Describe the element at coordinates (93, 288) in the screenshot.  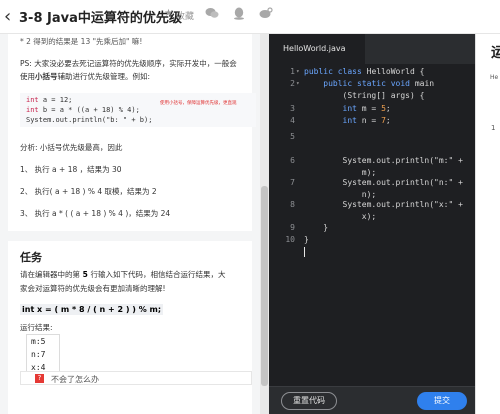
I see `task-instruction-2: 家会对运算符的优先级会有更加清晰的理解!` at that location.